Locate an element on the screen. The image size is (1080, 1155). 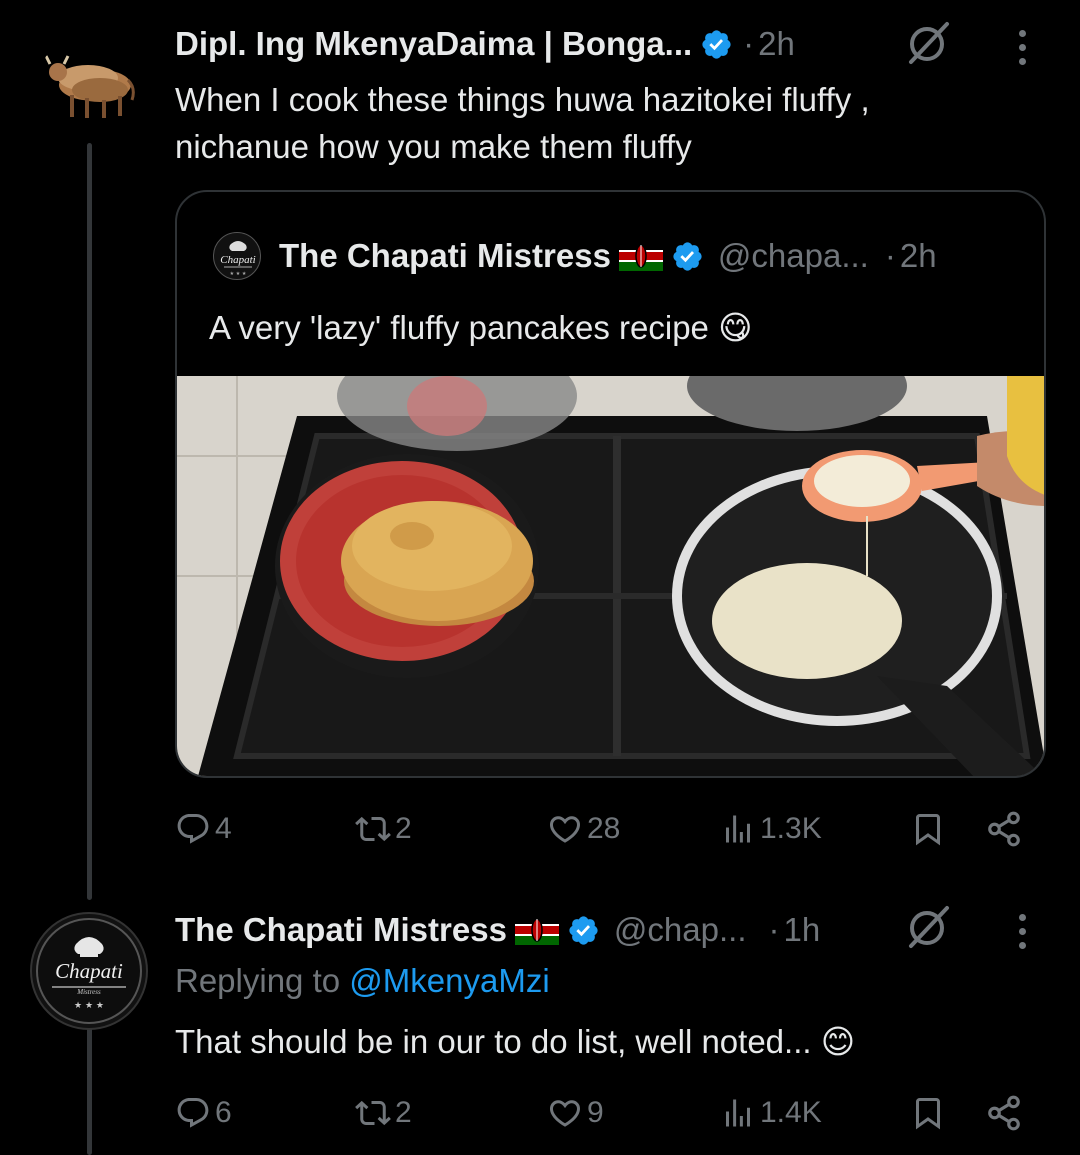
tweet2-reply-button: 6 is located at coordinates (203, 1113).